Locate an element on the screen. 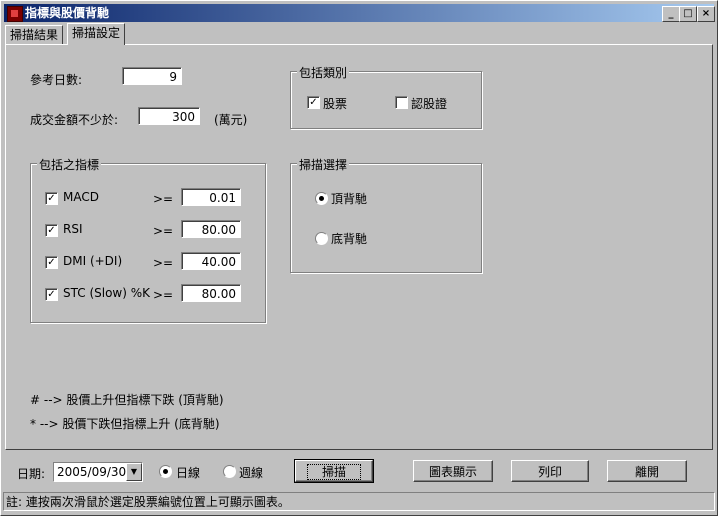 The image size is (718, 516). stc-operator: >= is located at coordinates (163, 295).